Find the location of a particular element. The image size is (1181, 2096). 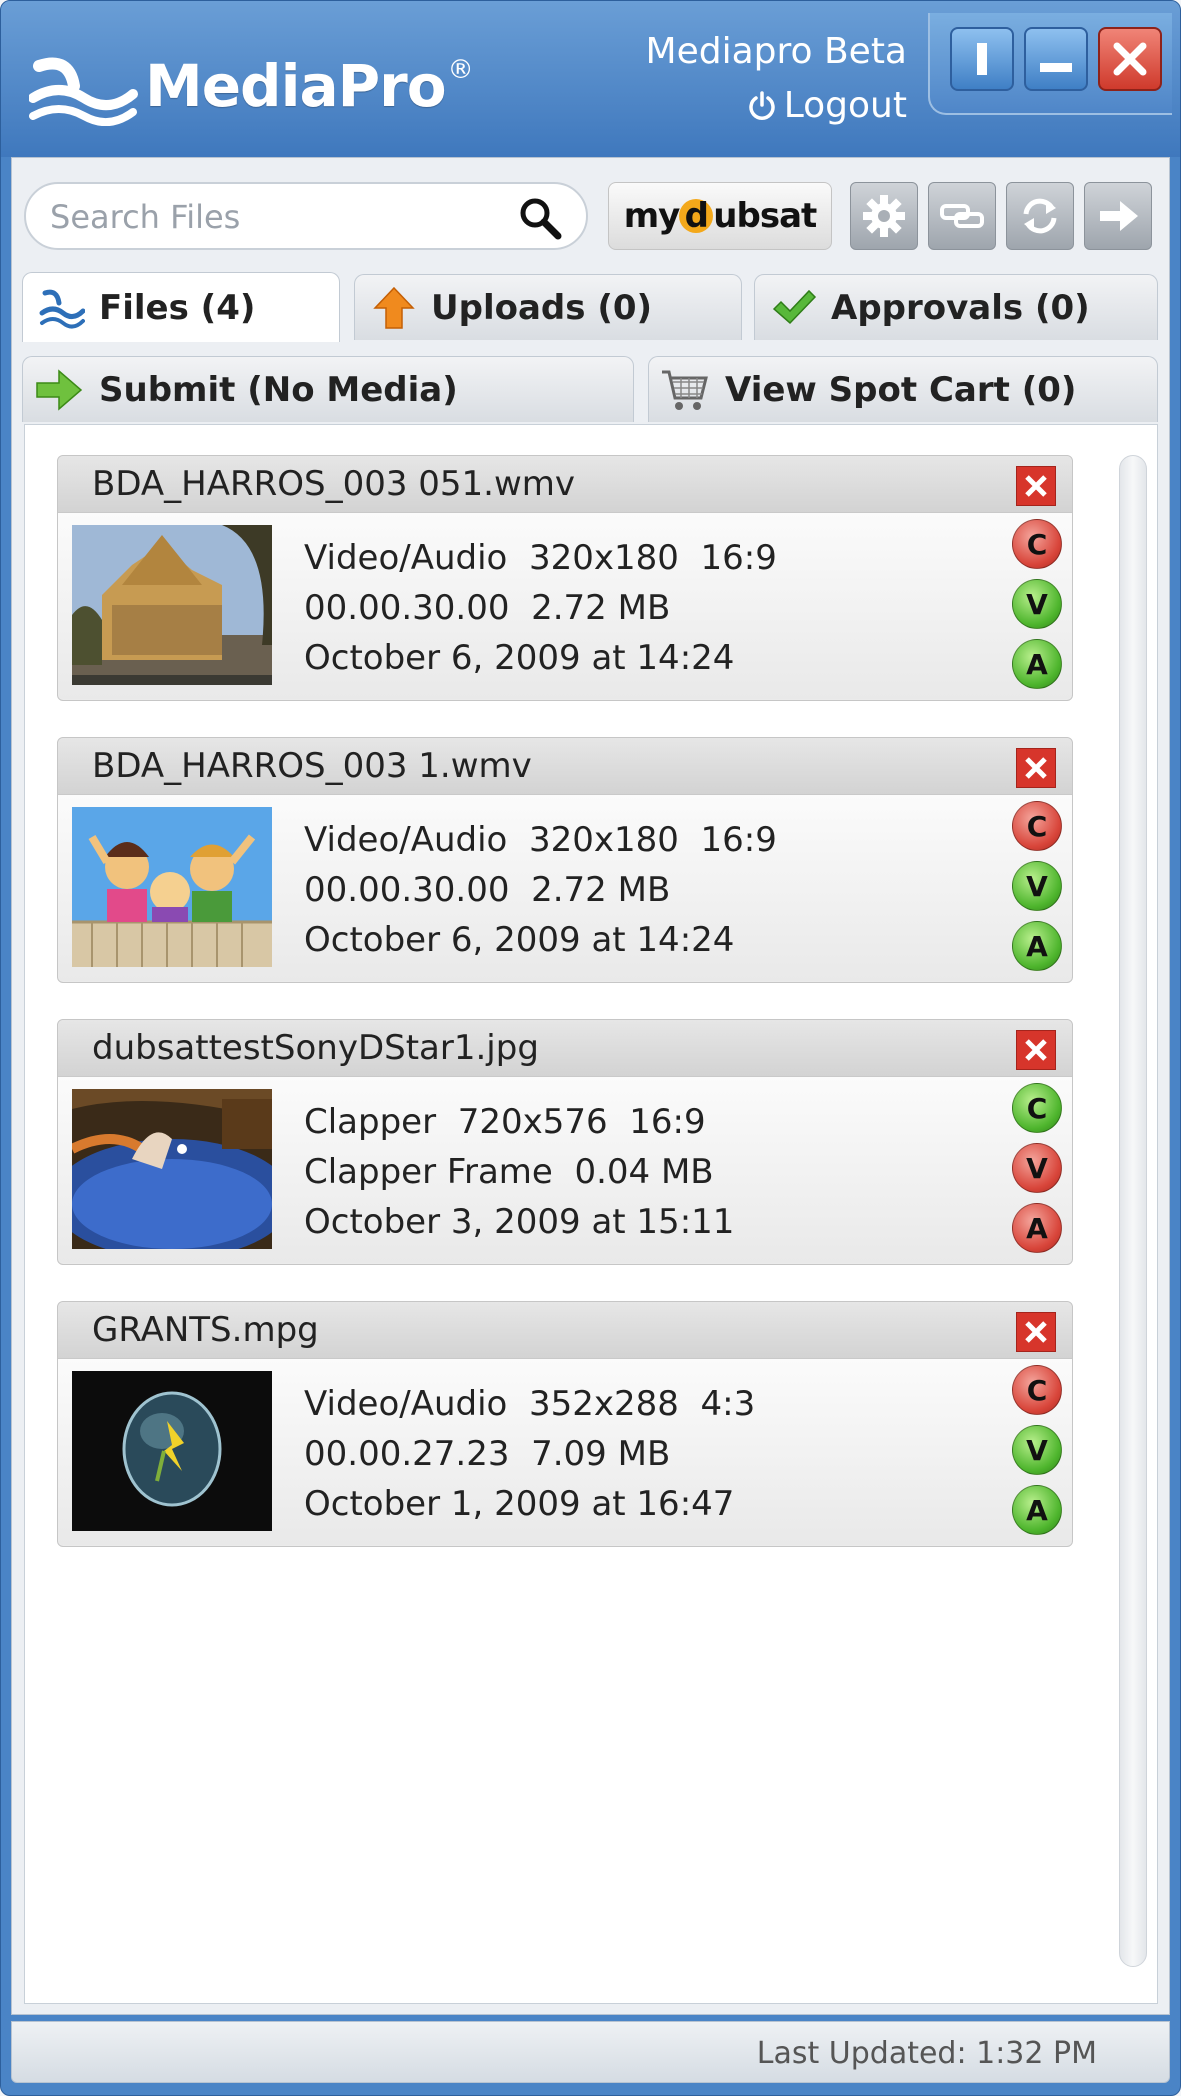

tab-files: Files (4) is located at coordinates (181, 307).